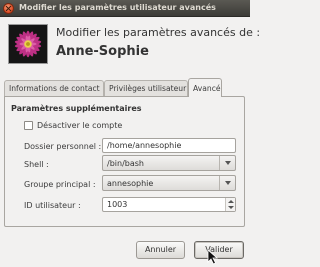 This screenshot has height=267, width=320. Describe the element at coordinates (102, 51) in the screenshot. I see `username-label: Anne-Sophie` at that location.